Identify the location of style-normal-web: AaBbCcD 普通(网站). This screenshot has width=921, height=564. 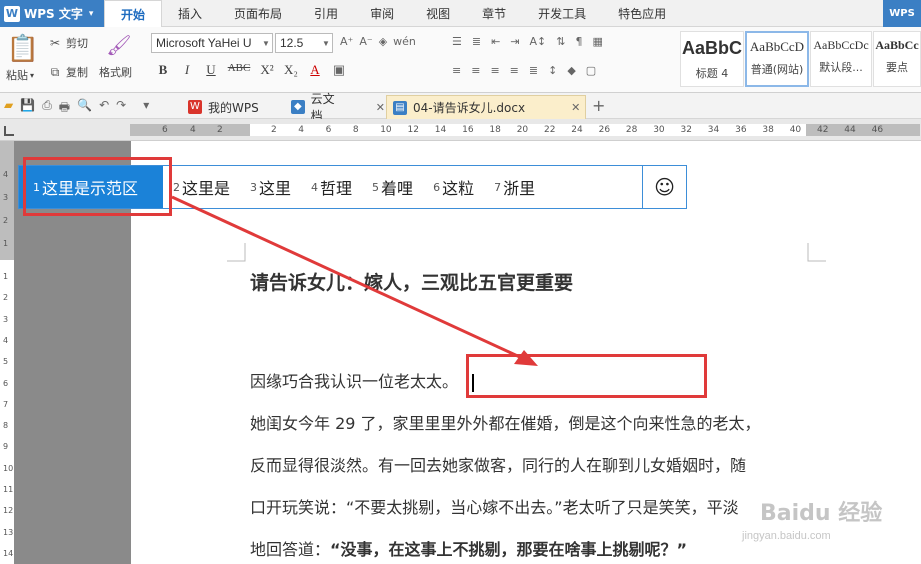
(777, 59).